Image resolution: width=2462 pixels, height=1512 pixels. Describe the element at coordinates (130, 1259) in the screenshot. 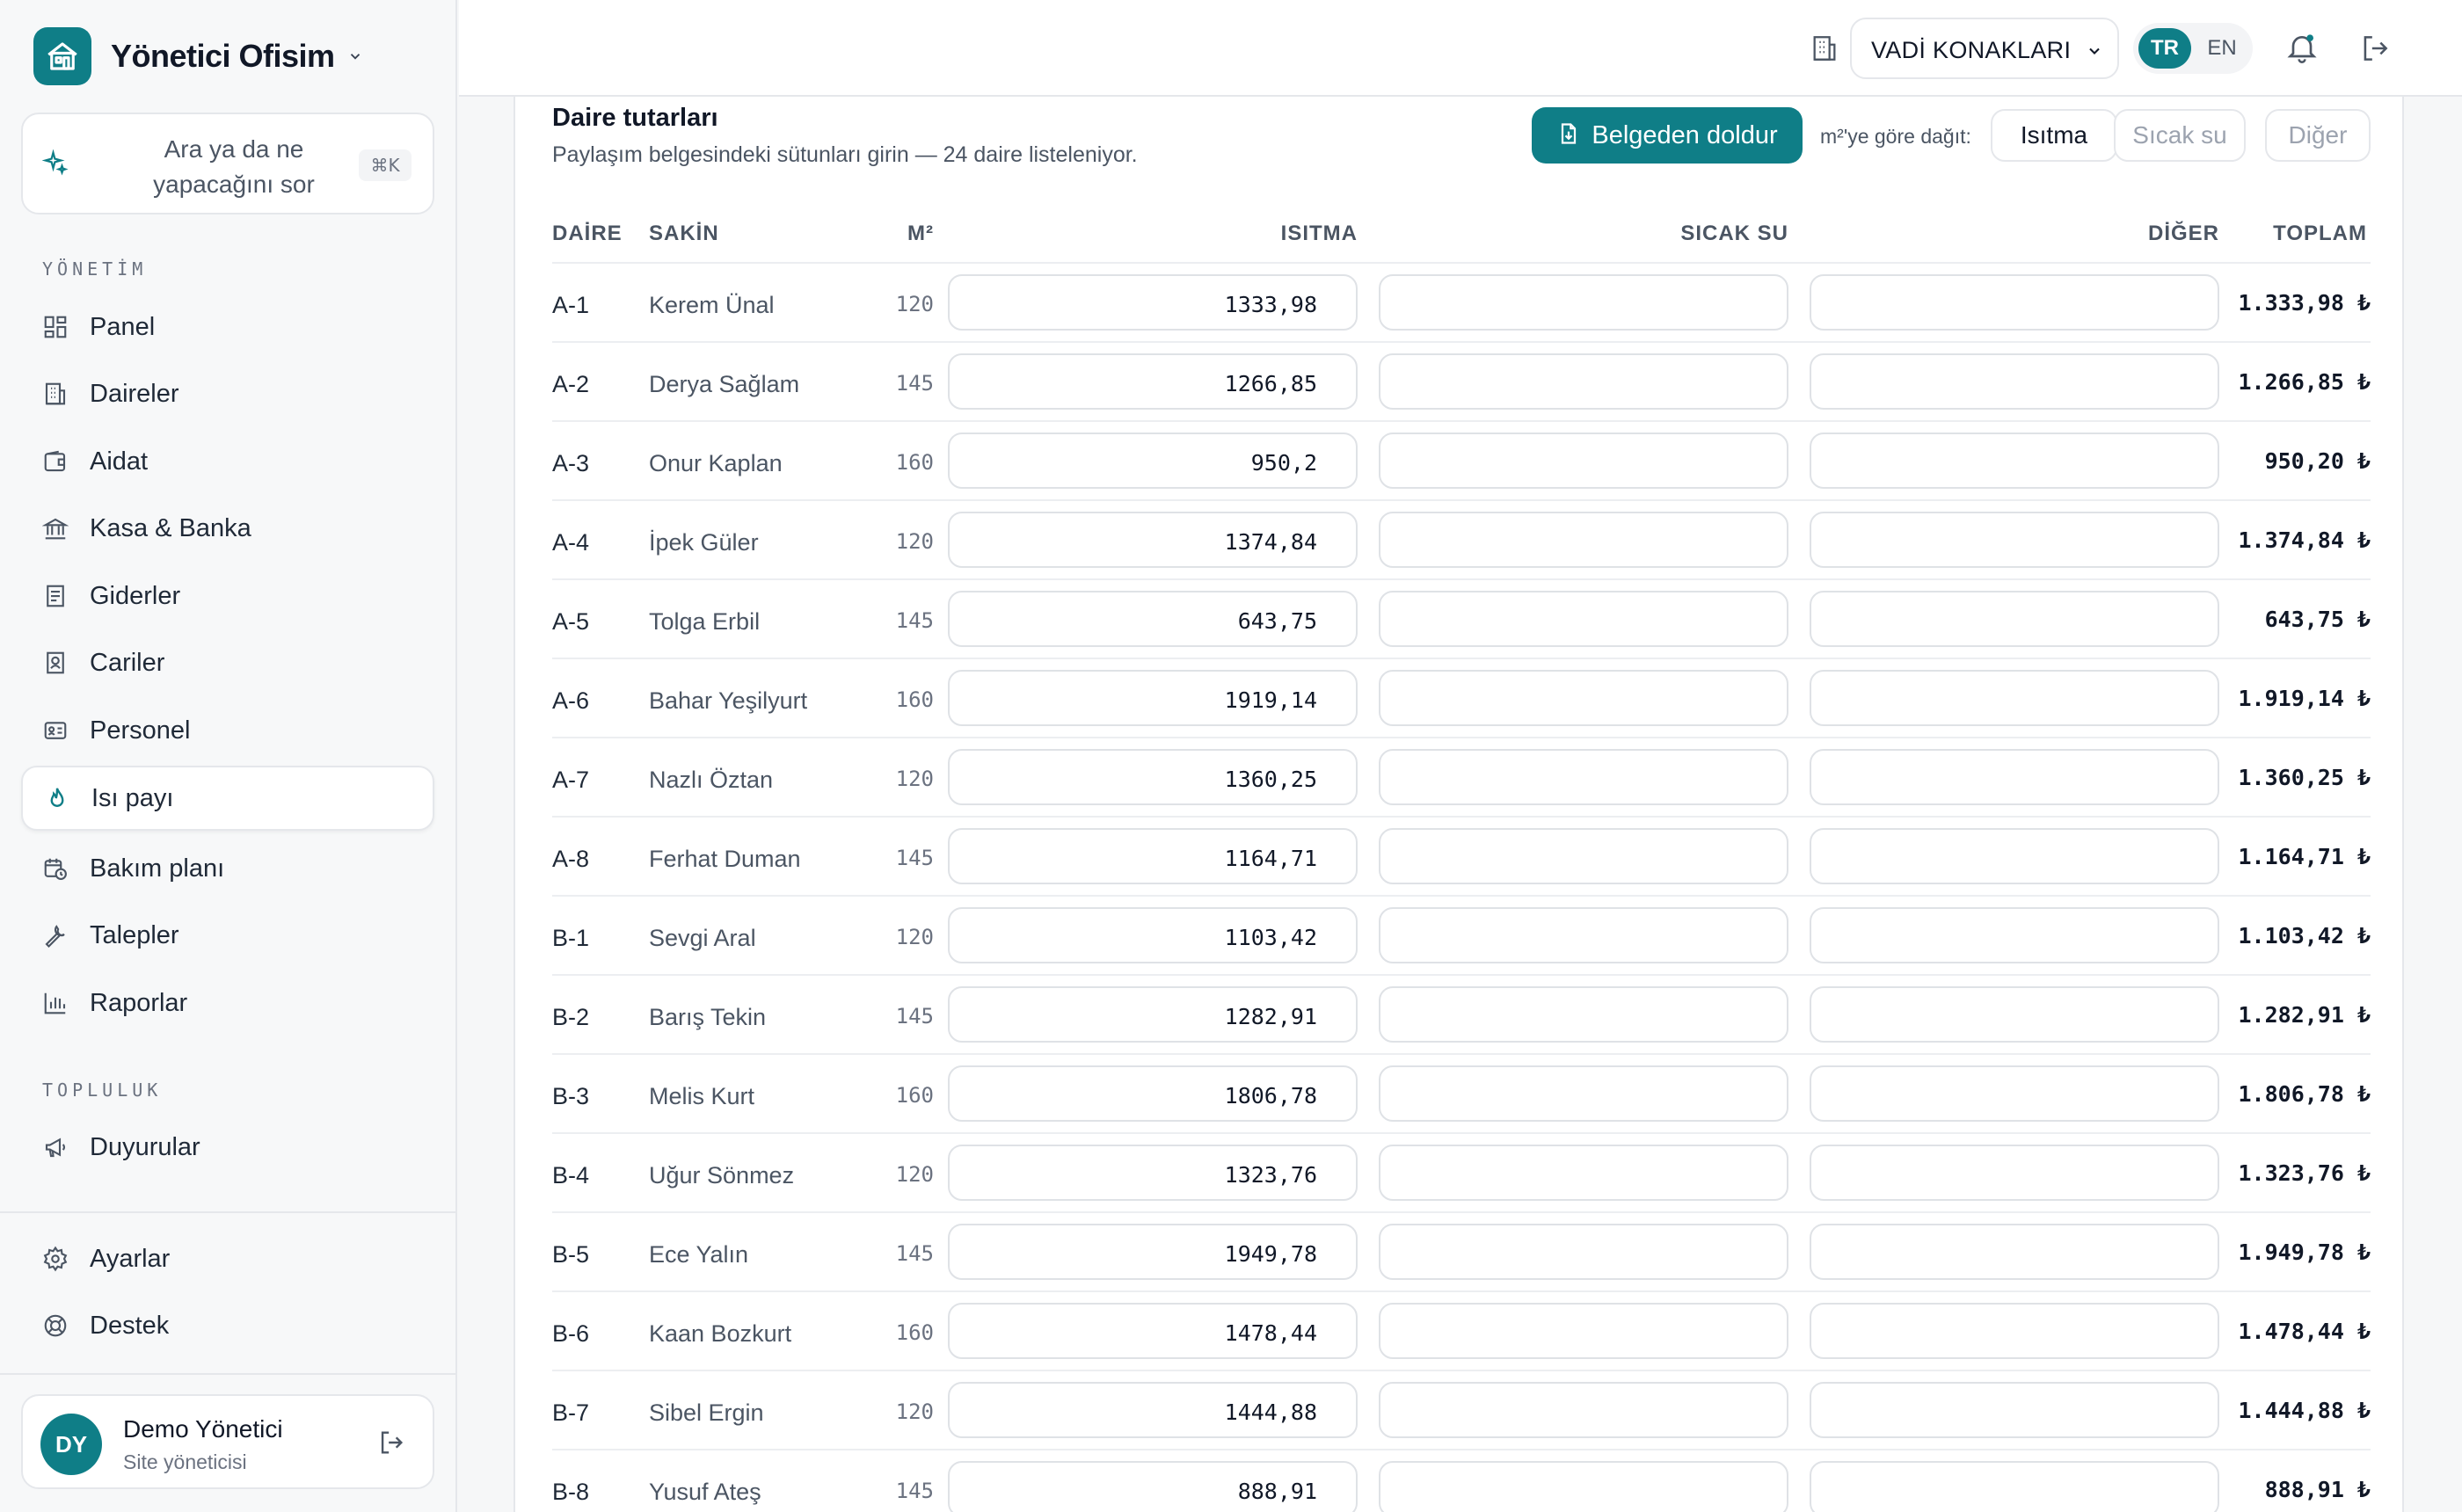

I see `sidebar-item-label: Ayarlar` at that location.